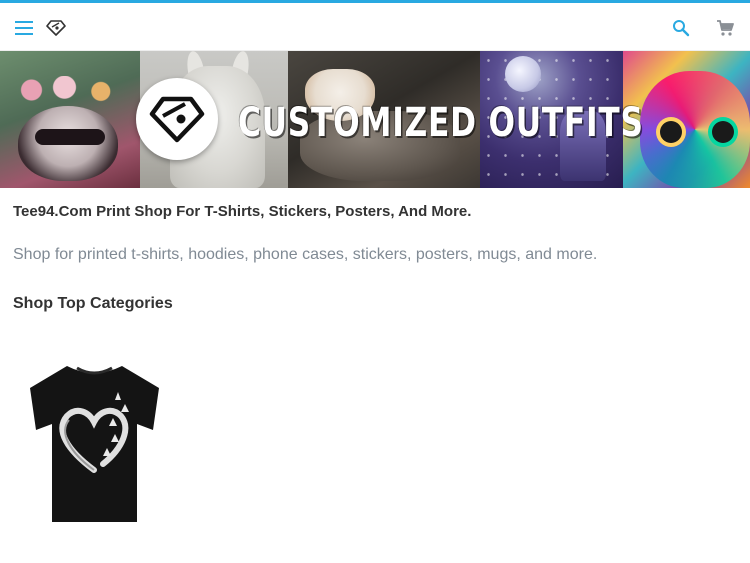 The height and width of the screenshot is (563, 750). What do you see at coordinates (441, 123) in the screenshot?
I see `banner-title: CUSTOMIZED OUTFITS` at bounding box center [441, 123].